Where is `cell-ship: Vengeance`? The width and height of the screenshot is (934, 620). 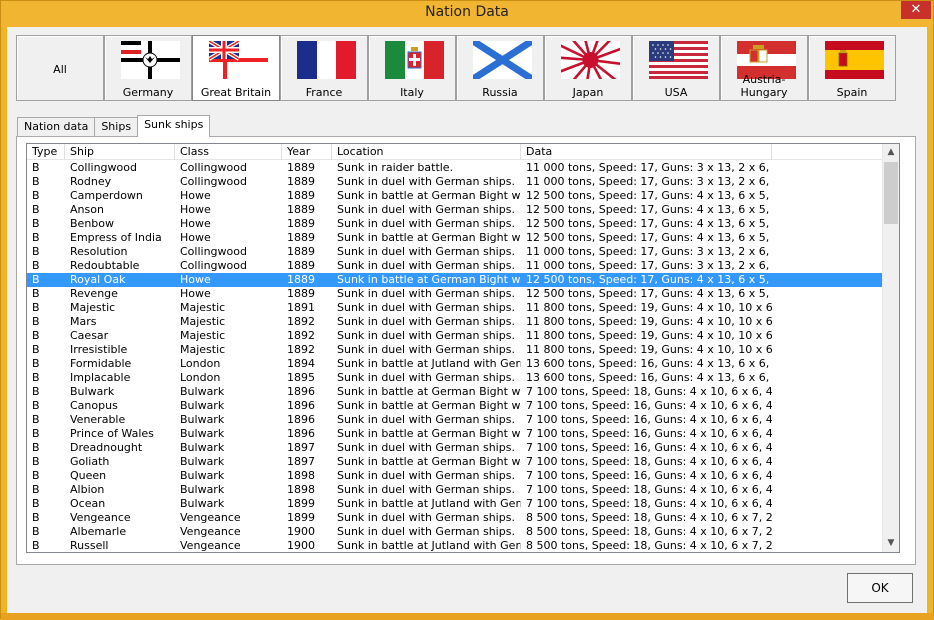
cell-ship: Vengeance is located at coordinates (100, 517).